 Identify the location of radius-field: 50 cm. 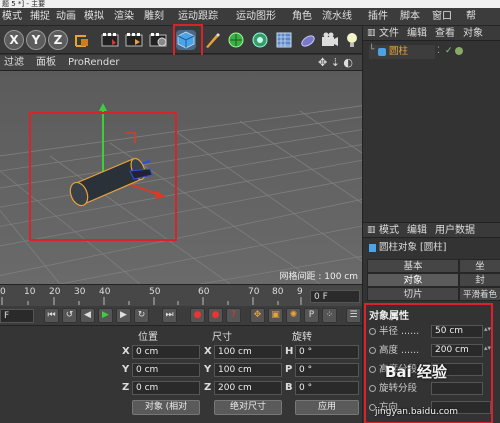
(457, 331).